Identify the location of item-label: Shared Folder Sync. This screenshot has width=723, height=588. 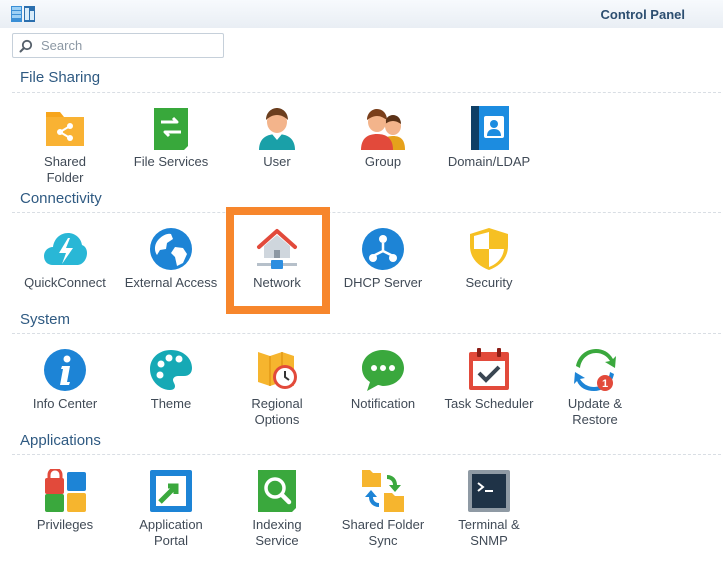
(383, 532).